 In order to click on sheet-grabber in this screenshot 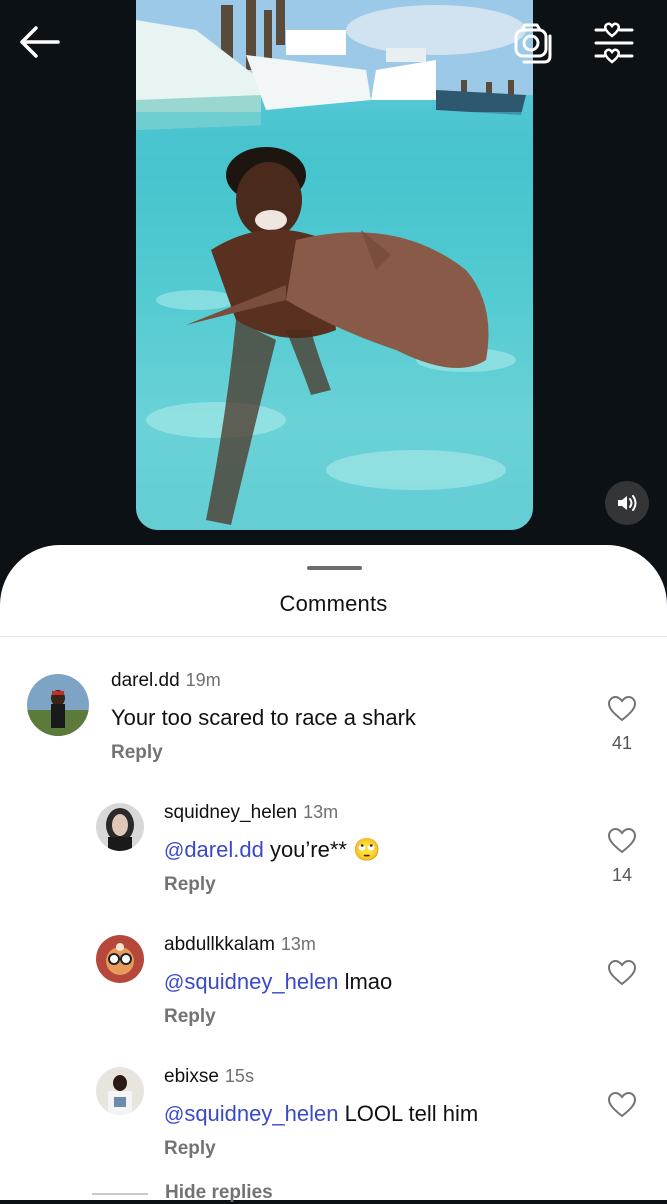, I will do `click(334, 568)`.